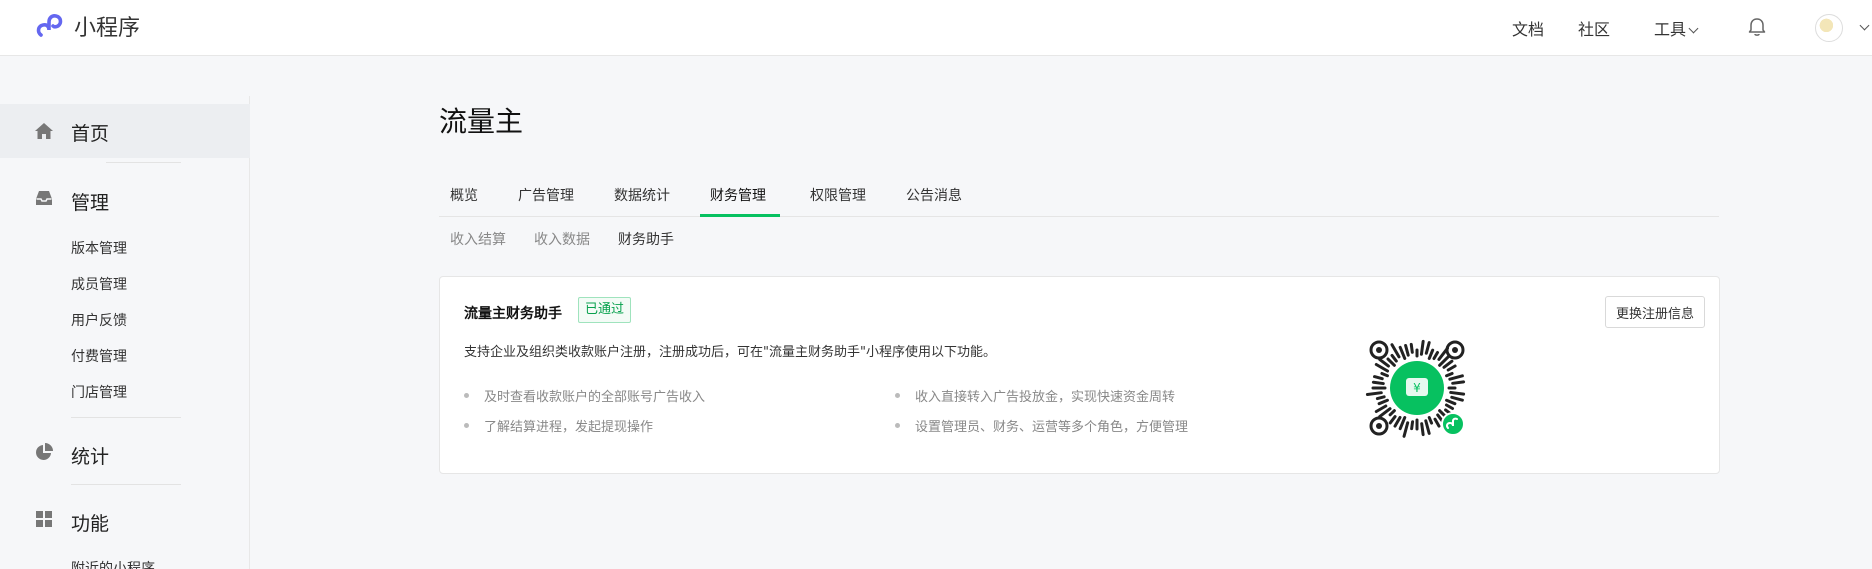 The image size is (1872, 569). I want to click on mini-program-code-icon: ¥, so click(1415, 388).